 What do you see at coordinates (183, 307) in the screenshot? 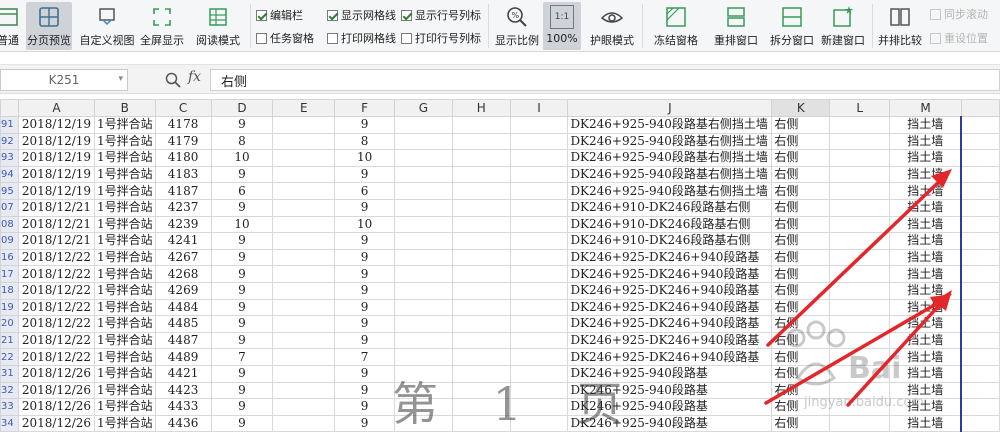
I see `cell-number: 4484` at bounding box center [183, 307].